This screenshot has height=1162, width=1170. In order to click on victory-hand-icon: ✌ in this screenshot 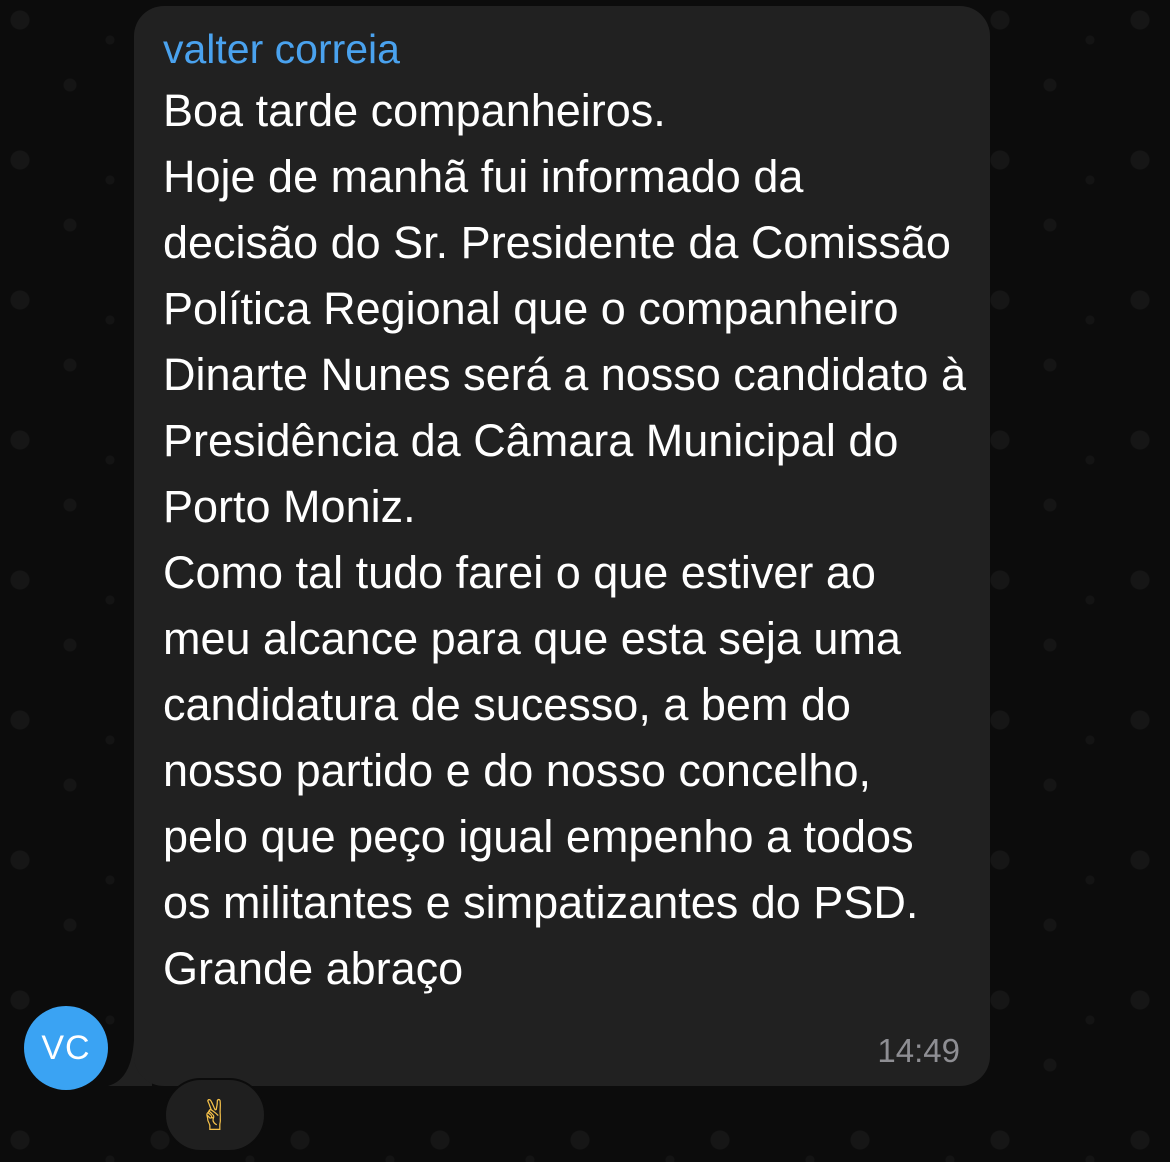, I will do `click(215, 1115)`.